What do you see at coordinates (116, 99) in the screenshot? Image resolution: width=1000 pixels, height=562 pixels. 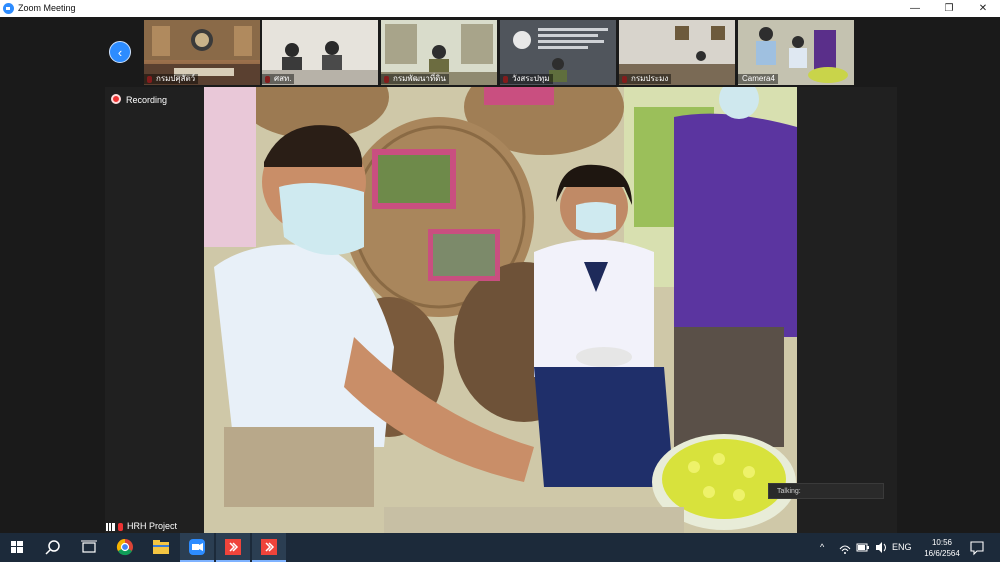 I see `recording-icon` at bounding box center [116, 99].